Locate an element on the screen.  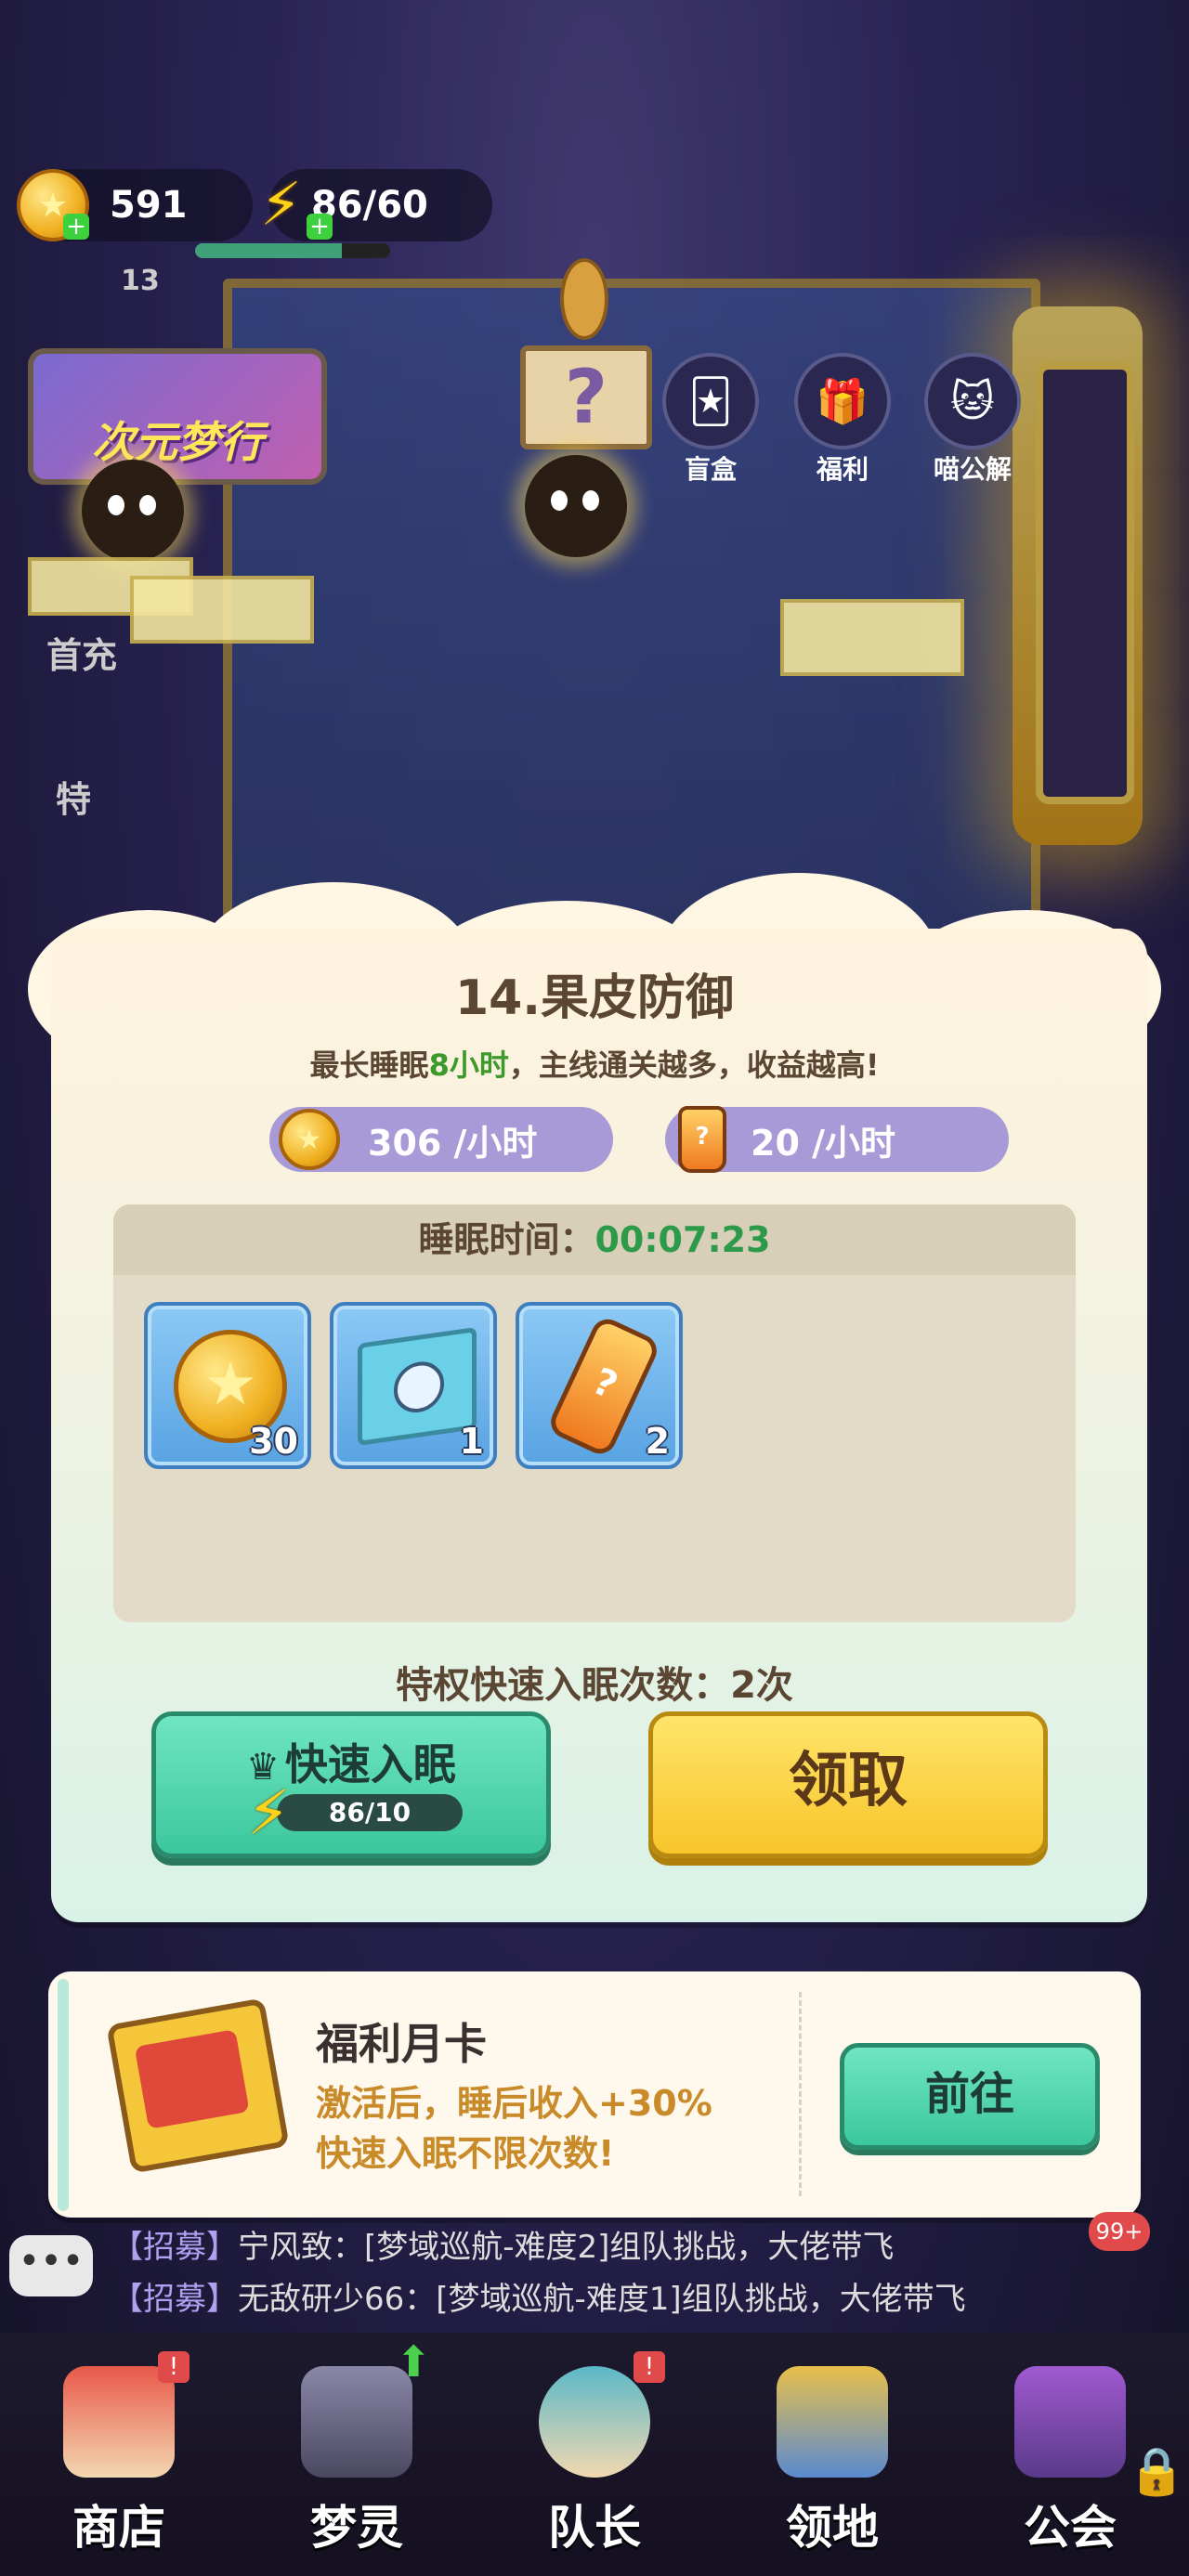
reward-slots: 睡眠时间：00:07:23 ★ 30 1 2 is located at coordinates (594, 1413).